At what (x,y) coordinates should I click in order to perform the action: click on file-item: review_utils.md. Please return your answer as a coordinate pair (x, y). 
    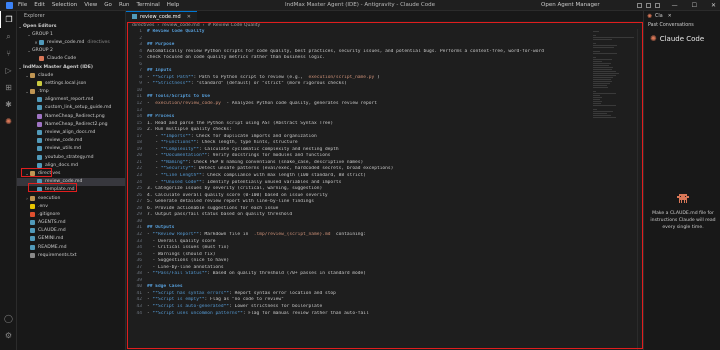
    Looking at the image, I should click on (71, 149).